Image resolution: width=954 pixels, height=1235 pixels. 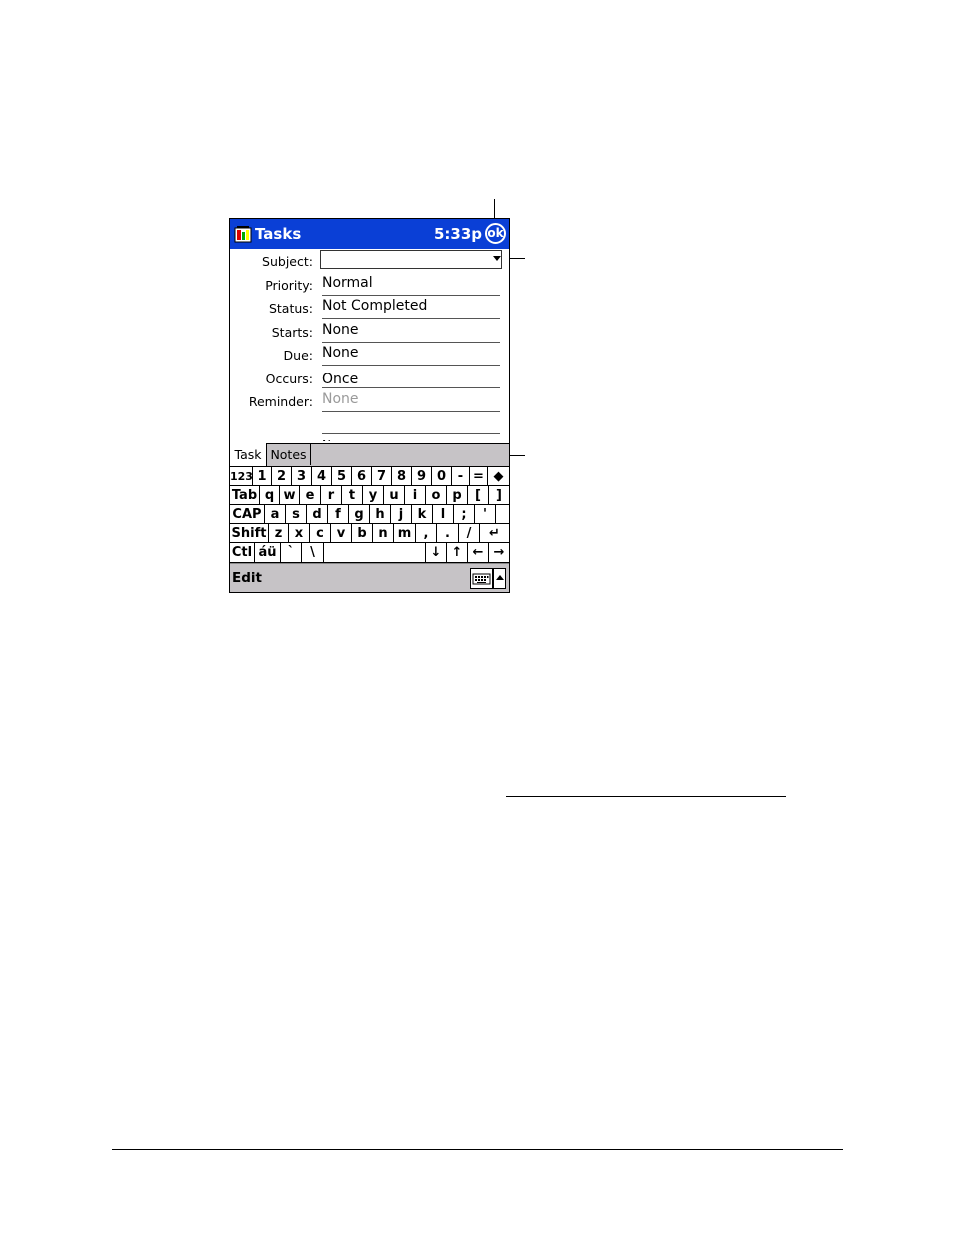 What do you see at coordinates (241, 476) in the screenshot?
I see `key-123: 123` at bounding box center [241, 476].